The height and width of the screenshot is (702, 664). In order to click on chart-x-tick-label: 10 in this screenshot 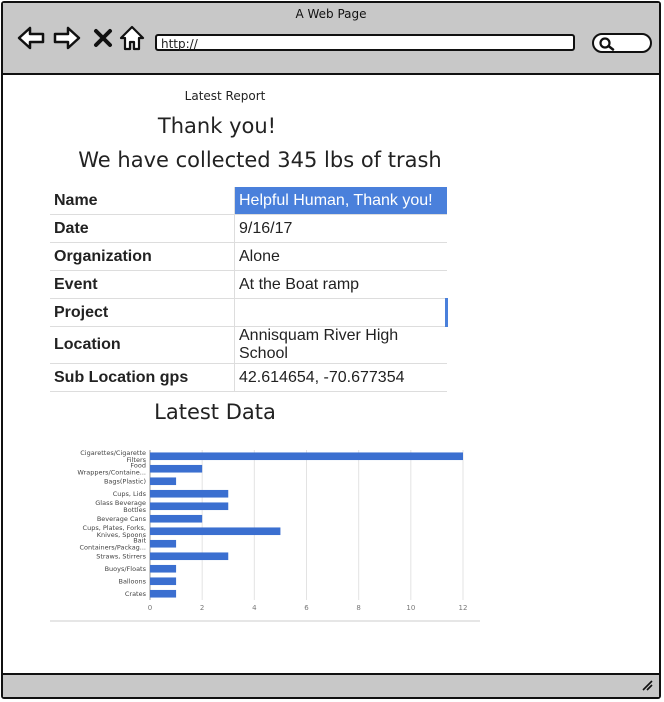, I will do `click(410, 608)`.